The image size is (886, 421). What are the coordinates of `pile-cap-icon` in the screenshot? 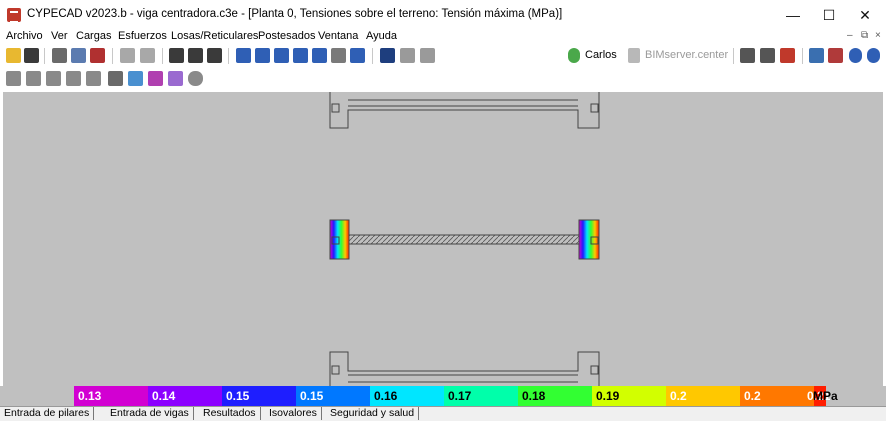 It's located at (33, 78).